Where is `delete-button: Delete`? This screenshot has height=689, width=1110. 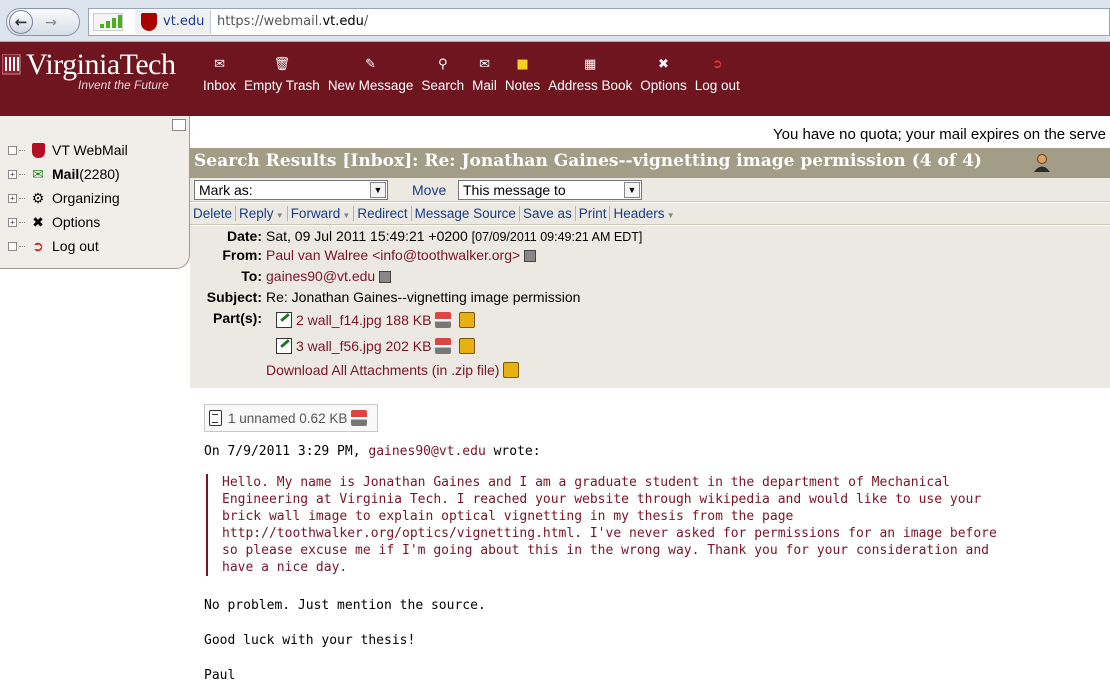 delete-button: Delete is located at coordinates (213, 213).